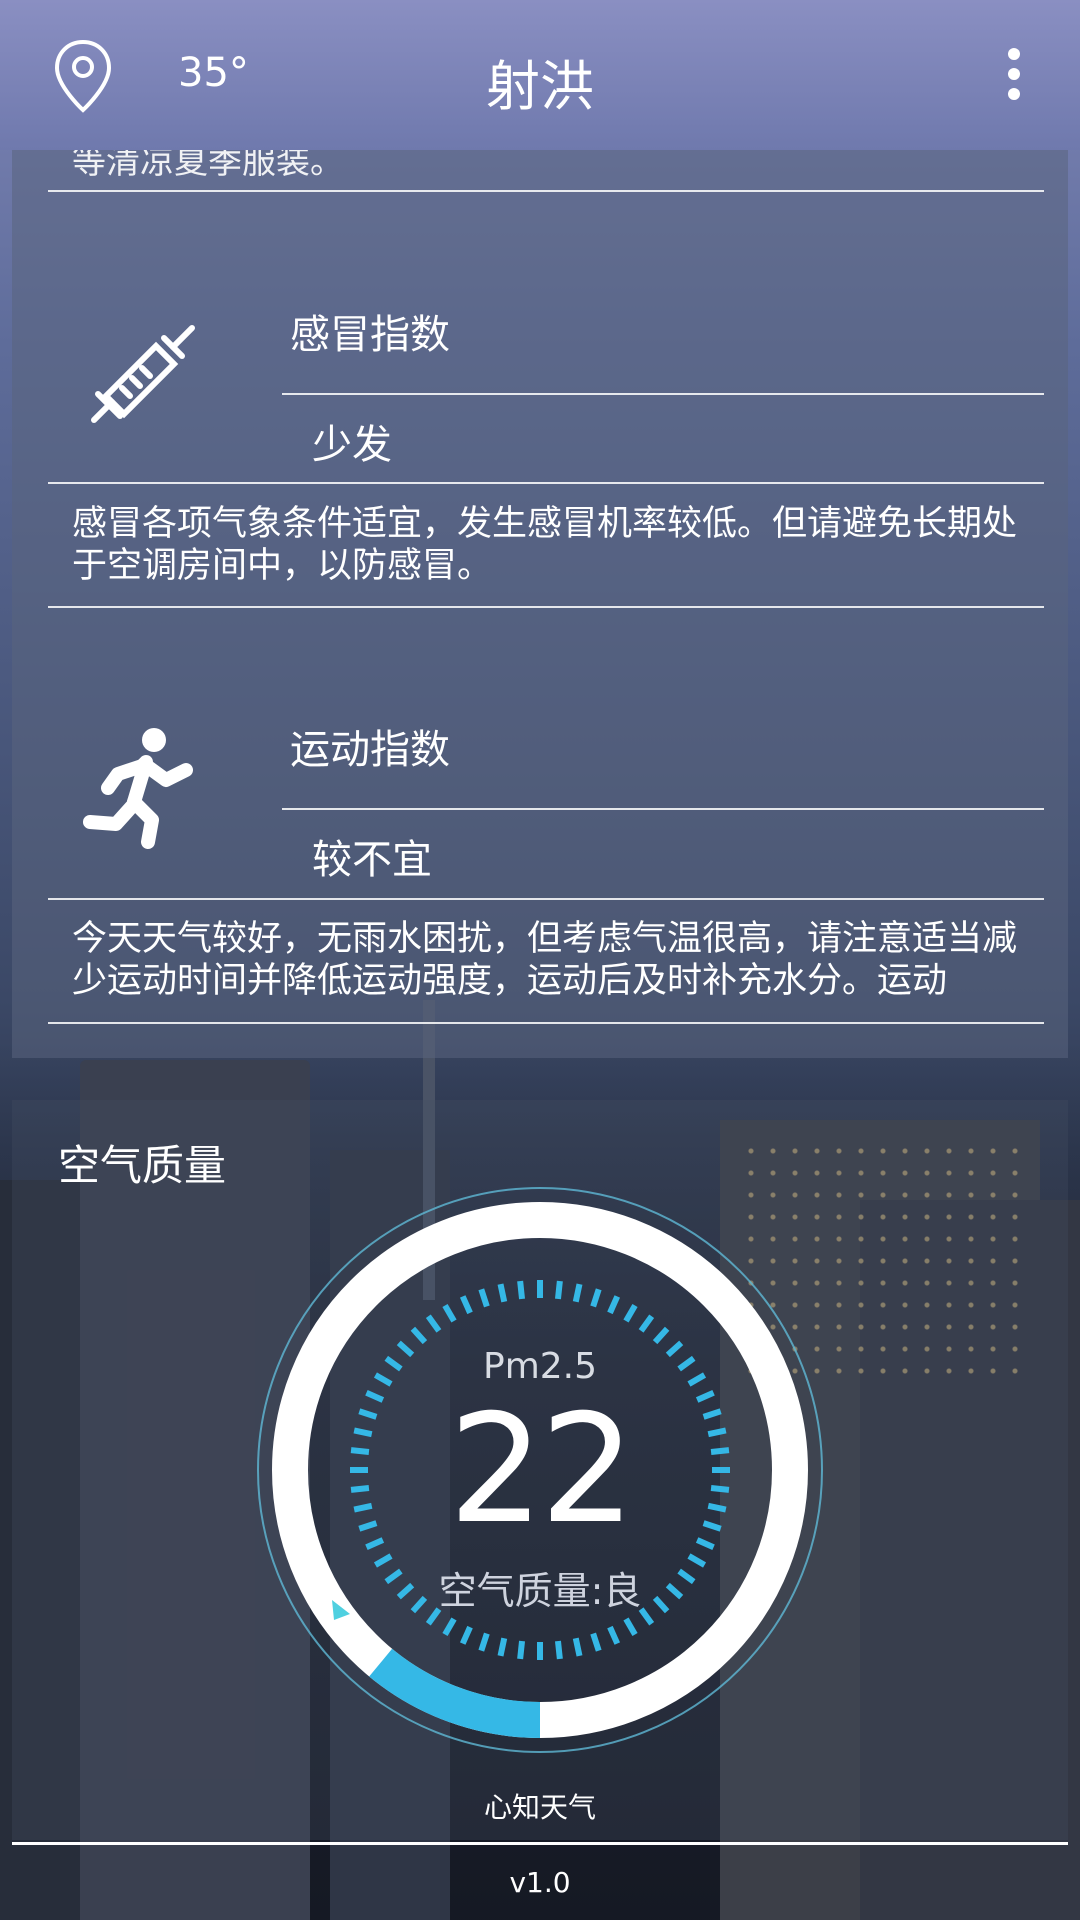 The width and height of the screenshot is (1080, 1920). I want to click on previous-item-description: 等清凉夏季服装。, so click(208, 166).